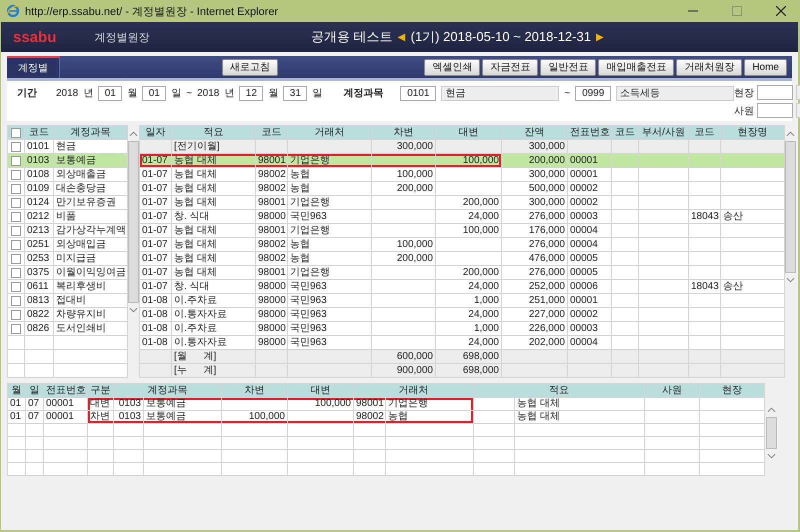 Image resolution: width=800 pixels, height=532 pixels. What do you see at coordinates (510, 67) in the screenshot?
I see `toolbar-button: 자금전표` at bounding box center [510, 67].